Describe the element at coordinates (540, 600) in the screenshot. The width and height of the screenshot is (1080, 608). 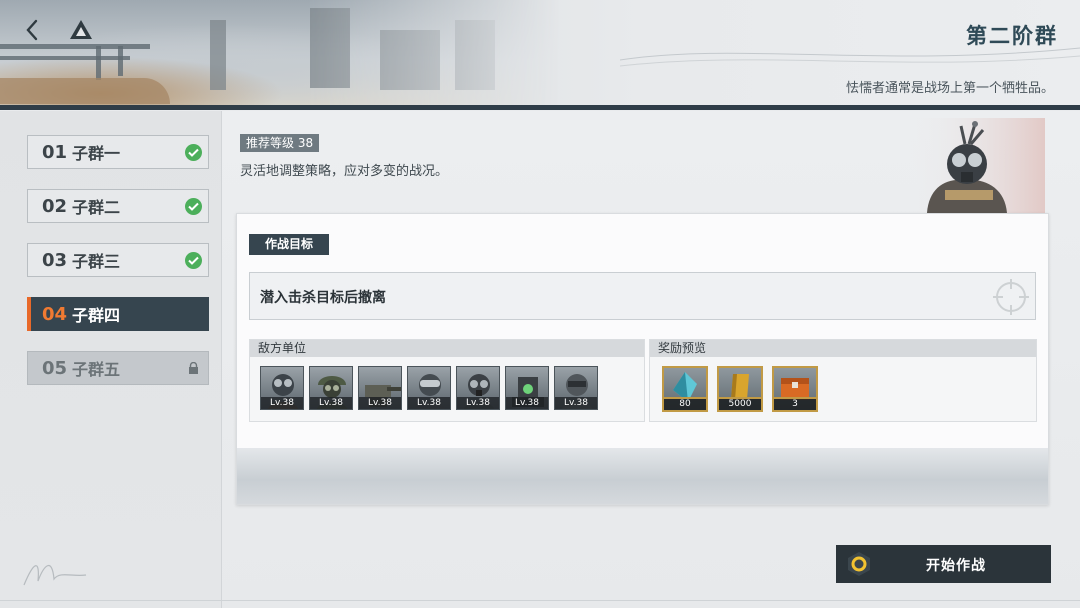
I see `footer-divider` at that location.